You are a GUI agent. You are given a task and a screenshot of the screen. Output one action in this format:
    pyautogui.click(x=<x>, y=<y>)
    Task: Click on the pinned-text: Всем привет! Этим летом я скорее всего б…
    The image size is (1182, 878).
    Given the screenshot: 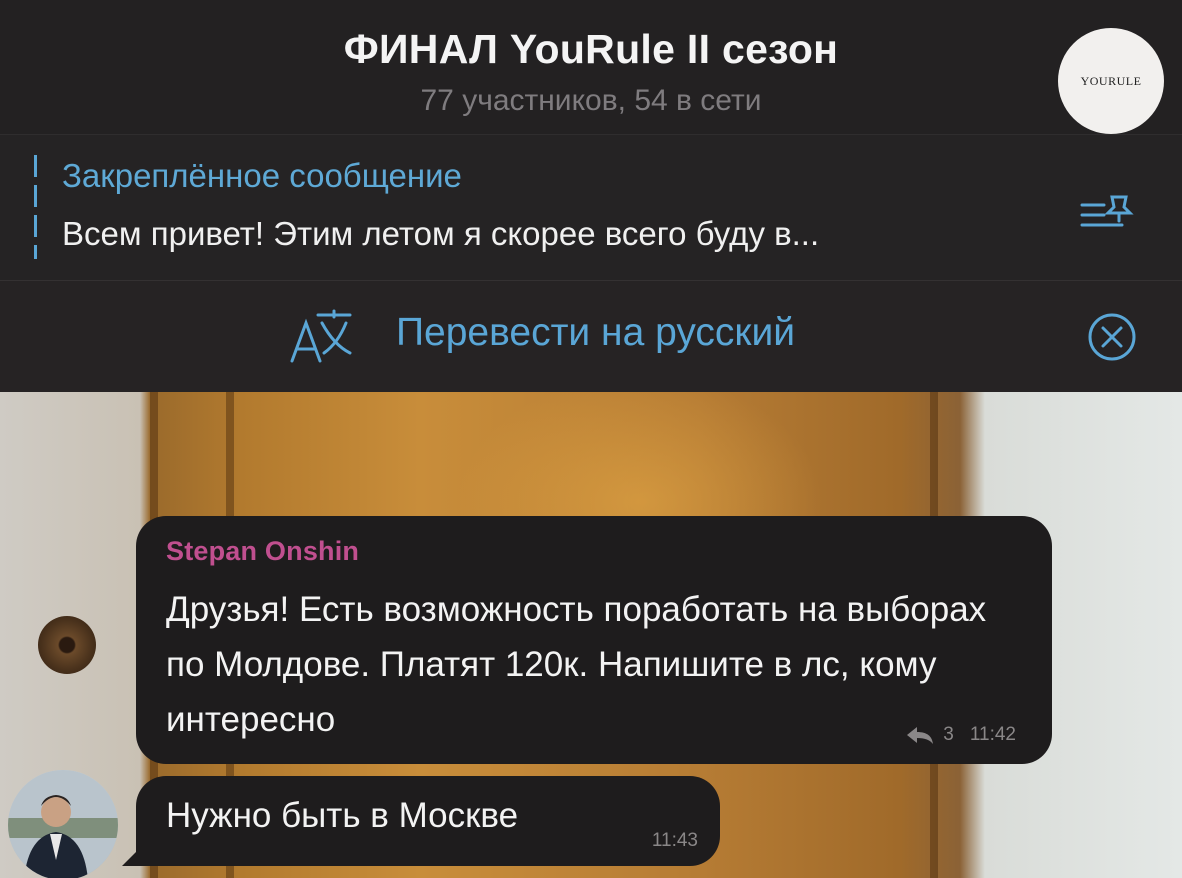 What is the action you would take?
    pyautogui.click(x=441, y=233)
    